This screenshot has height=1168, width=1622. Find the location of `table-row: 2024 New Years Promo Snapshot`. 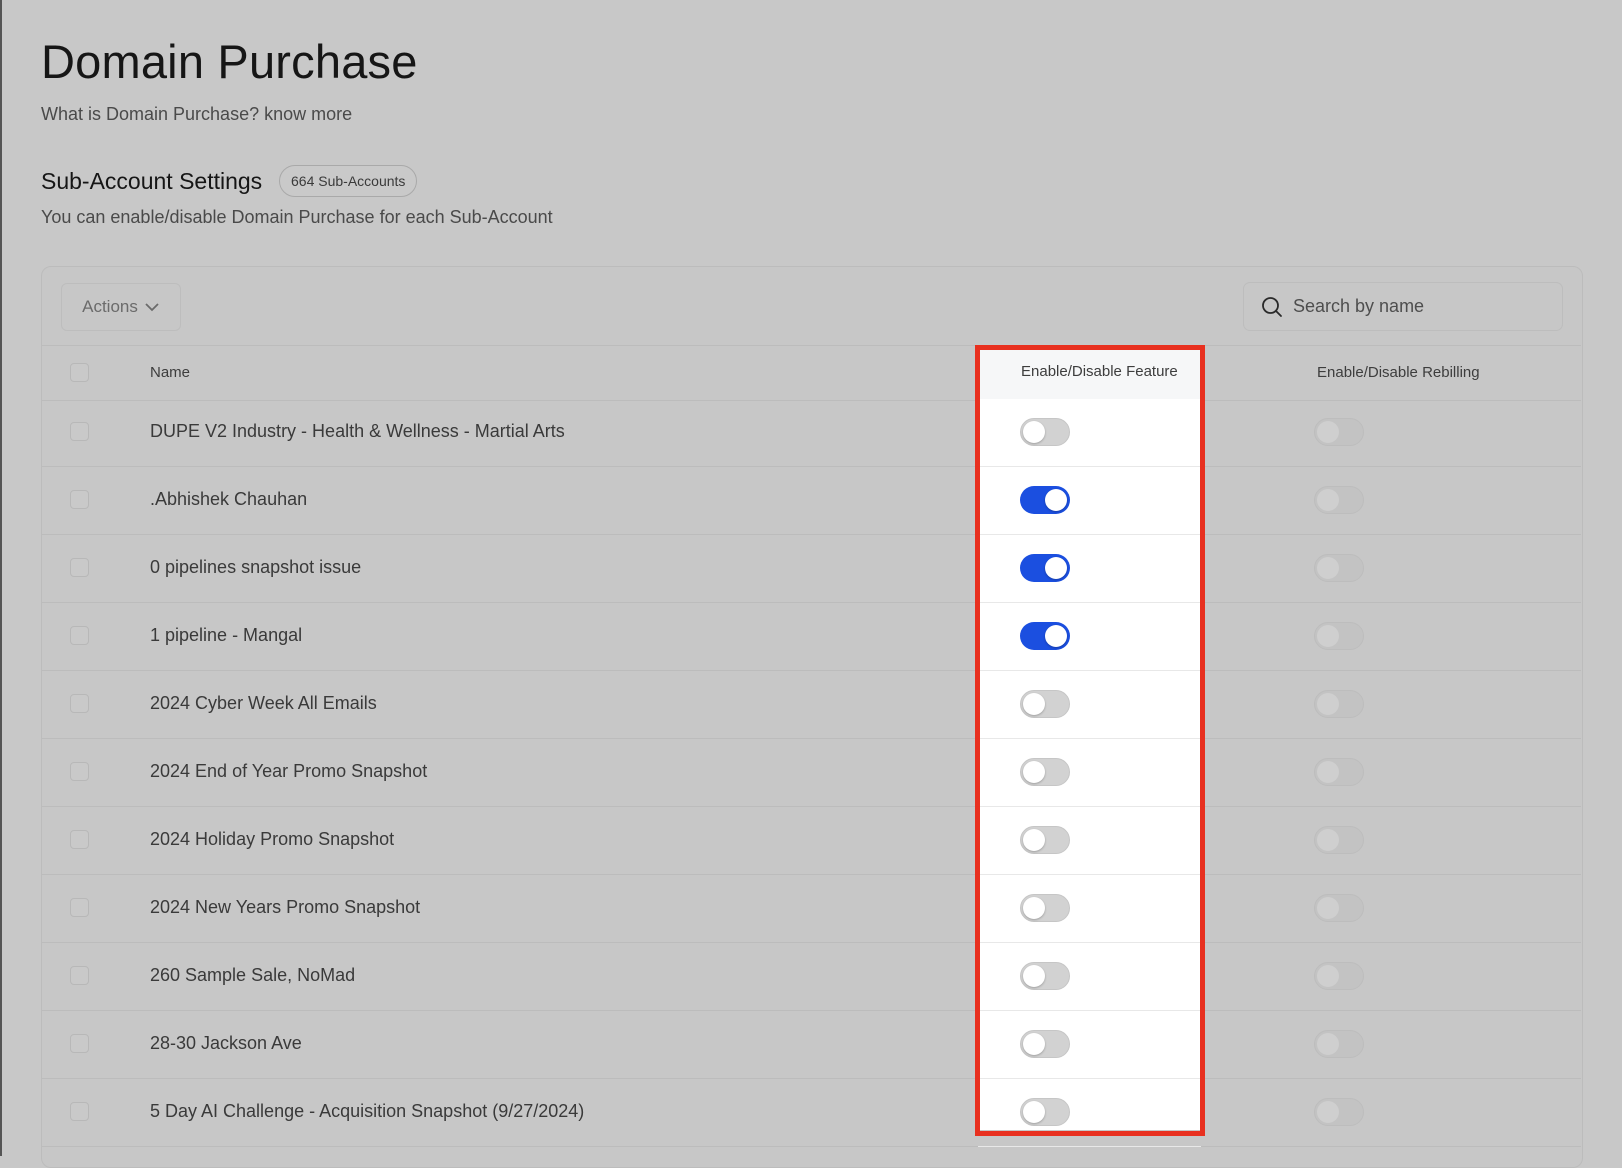

table-row: 2024 New Years Promo Snapshot is located at coordinates (811, 909).